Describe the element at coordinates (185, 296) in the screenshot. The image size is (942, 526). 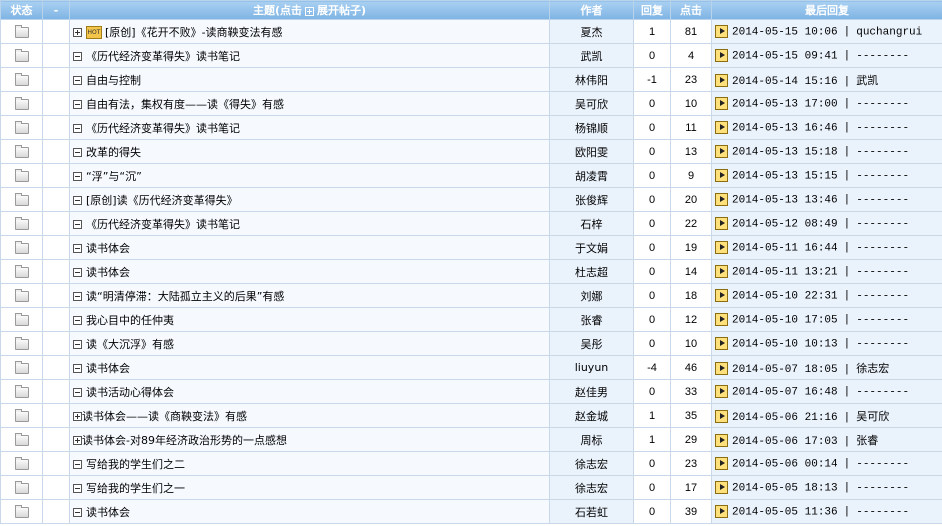
I see `topic-link: 读“明清停滞：大陆孤立主义的后果”有感` at that location.